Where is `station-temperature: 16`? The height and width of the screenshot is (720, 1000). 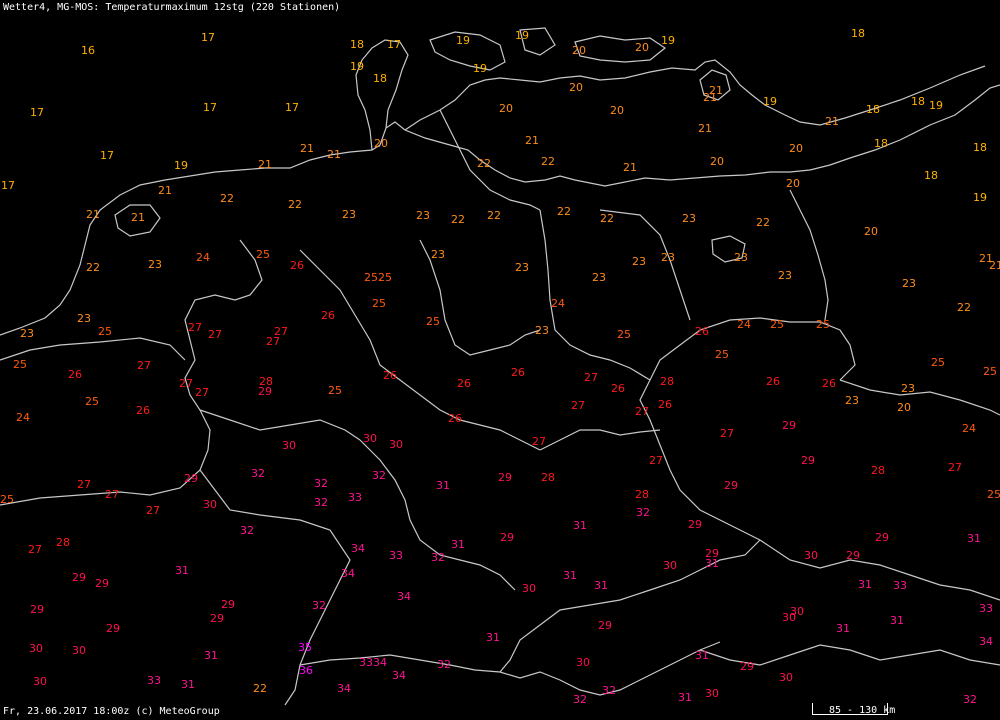 station-temperature: 16 is located at coordinates (88, 50).